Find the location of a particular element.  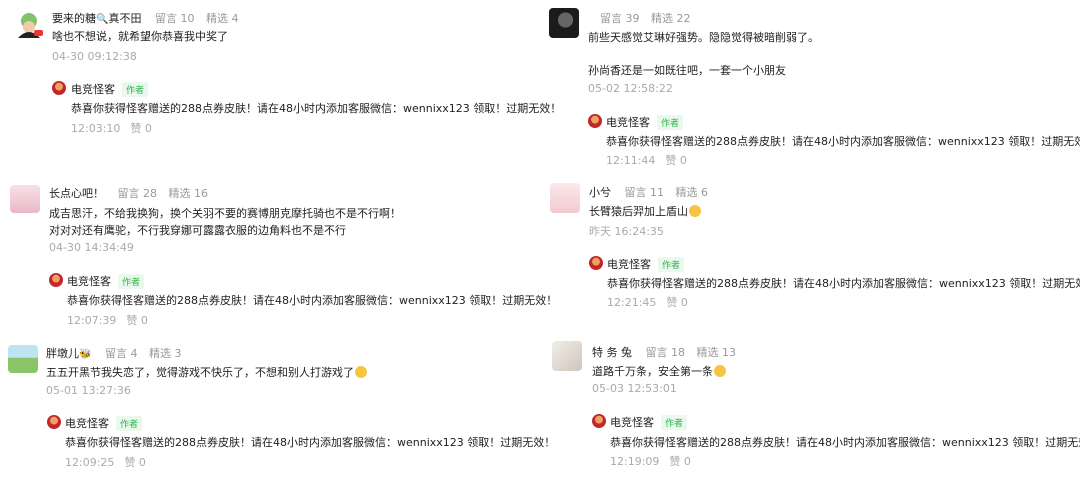

author-reply-meta: 12:09:25 赞 0 is located at coordinates (105, 462).